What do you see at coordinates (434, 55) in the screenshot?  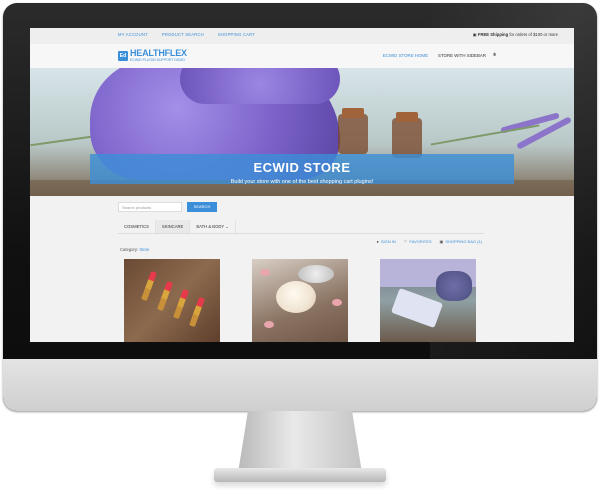 I see `main-nav: ECWID STORE HOME STORE WITH SIDEBAR` at bounding box center [434, 55].